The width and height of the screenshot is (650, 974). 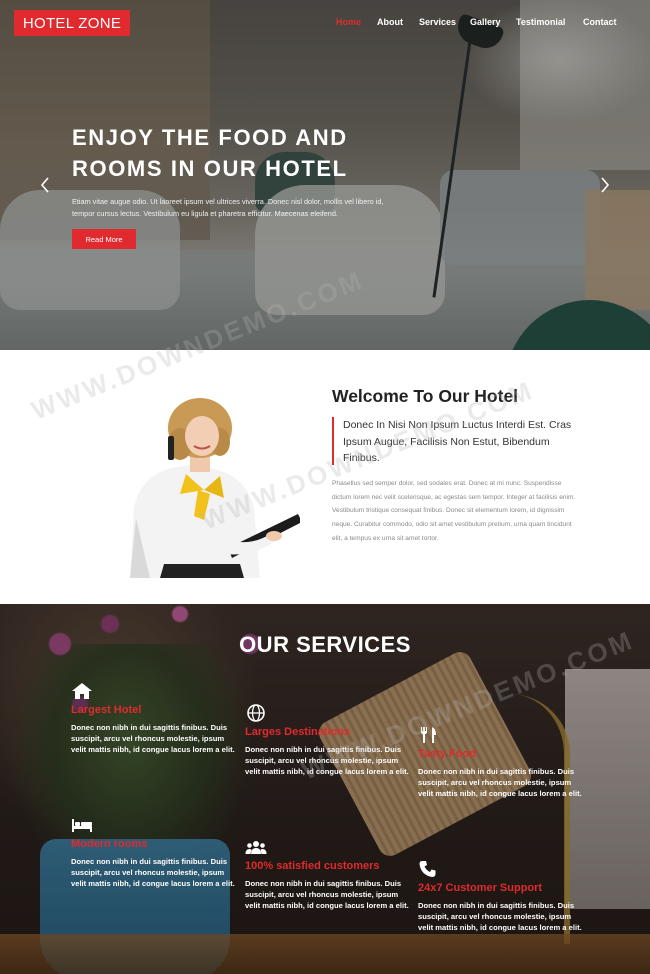 What do you see at coordinates (256, 847) in the screenshot?
I see `users-icon` at bounding box center [256, 847].